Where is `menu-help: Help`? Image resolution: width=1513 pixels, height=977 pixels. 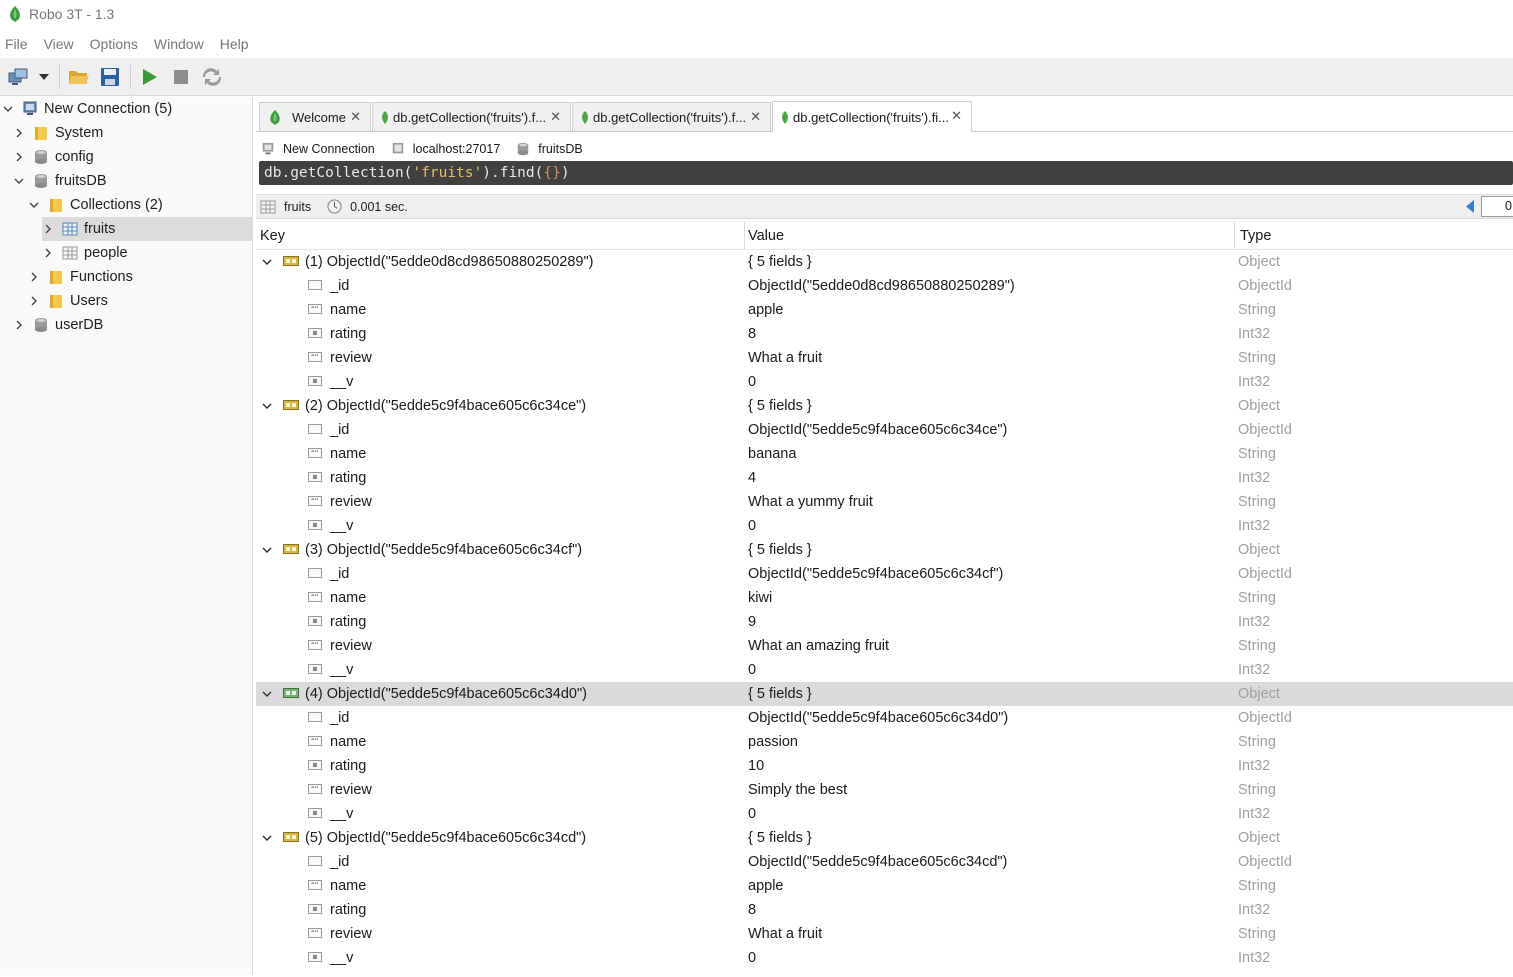
menu-help: Help is located at coordinates (234, 44).